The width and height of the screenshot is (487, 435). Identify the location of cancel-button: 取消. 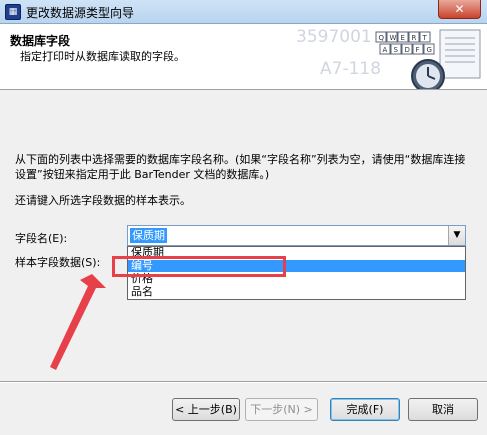
(443, 409).